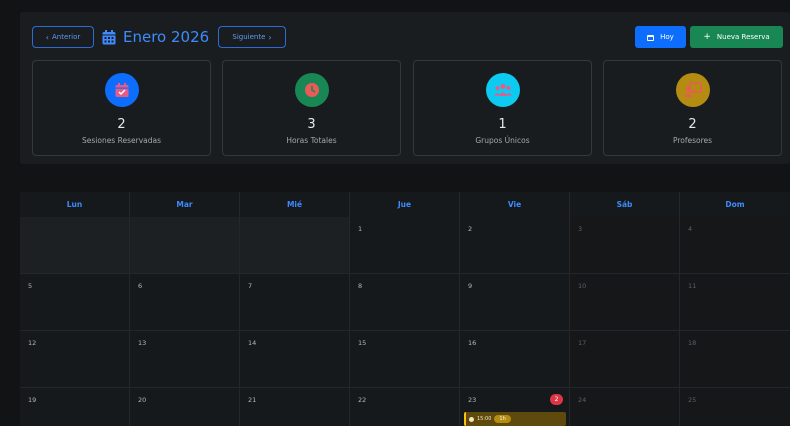 Image resolution: width=790 pixels, height=426 pixels. I want to click on day-number: 6, so click(140, 286).